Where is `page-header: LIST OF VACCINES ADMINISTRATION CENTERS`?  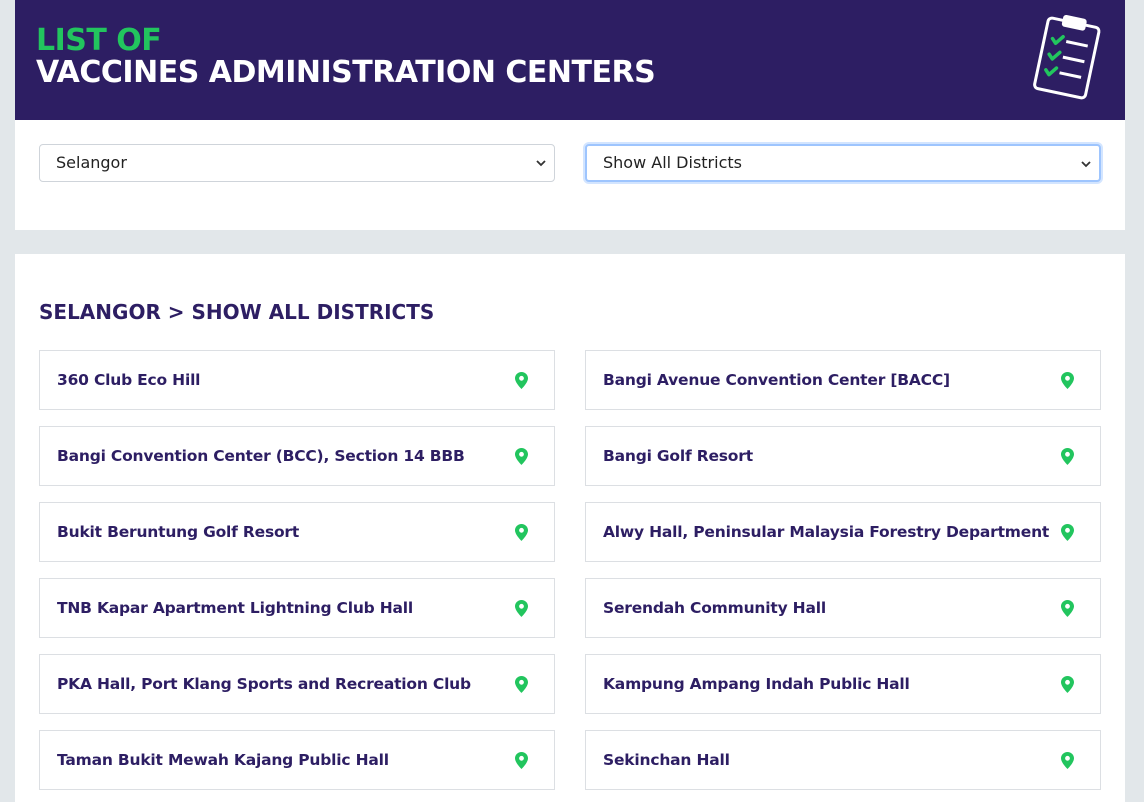
page-header: LIST OF VACCINES ADMINISTRATION CENTERS is located at coordinates (570, 60).